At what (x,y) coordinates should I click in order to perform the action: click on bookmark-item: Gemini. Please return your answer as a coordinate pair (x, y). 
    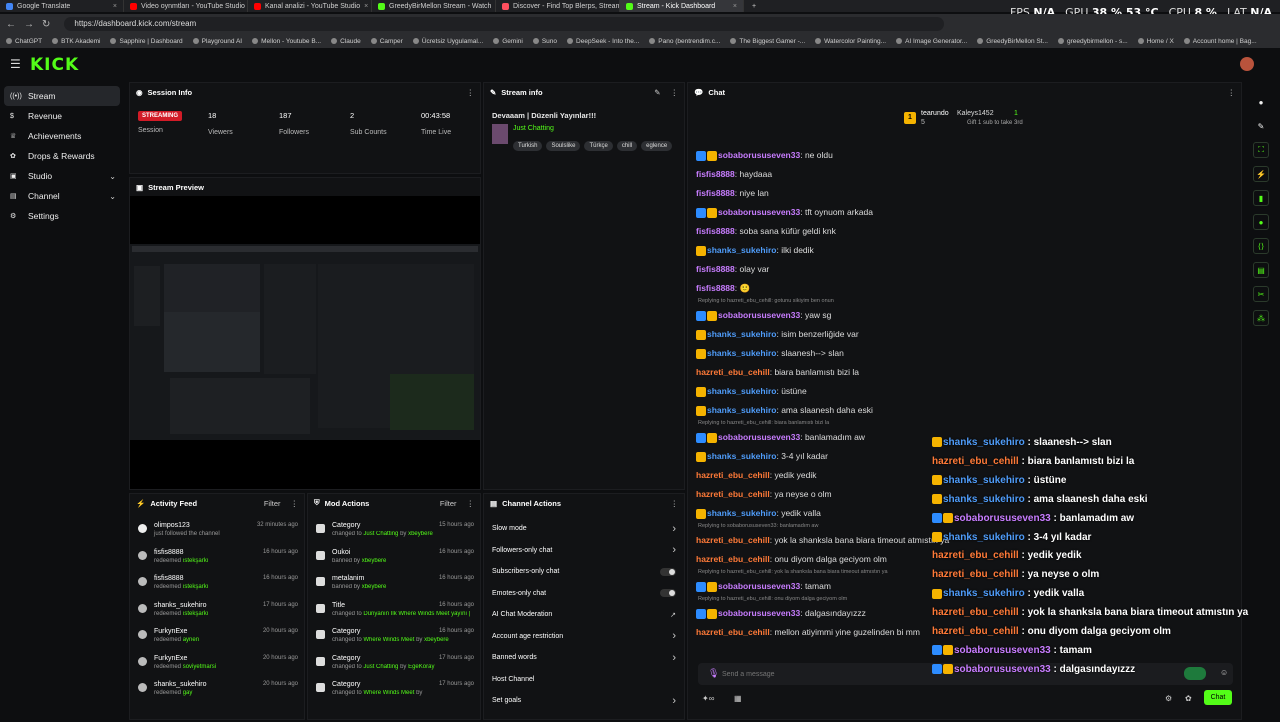
    Looking at the image, I should click on (508, 41).